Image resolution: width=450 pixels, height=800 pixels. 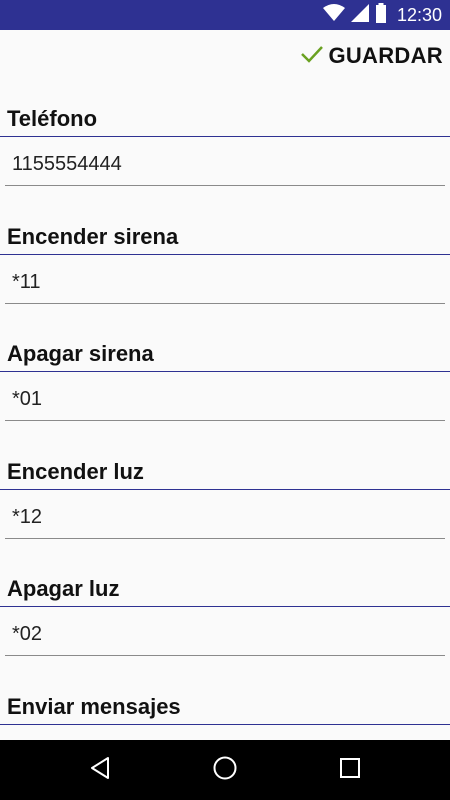 What do you see at coordinates (63, 588) in the screenshot?
I see `section-title: Apagar luz` at bounding box center [63, 588].